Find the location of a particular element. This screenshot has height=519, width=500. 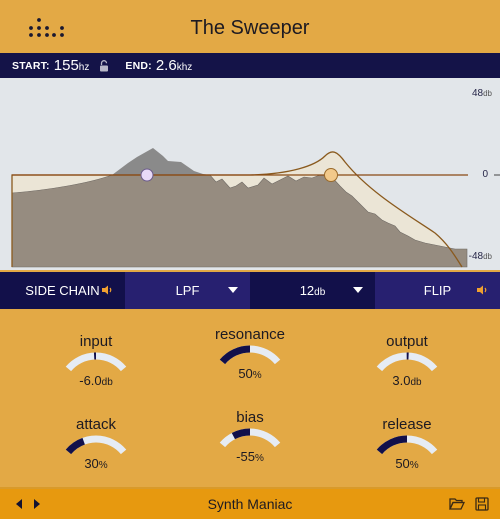

knob-label: bias is located at coordinates (250, 417).